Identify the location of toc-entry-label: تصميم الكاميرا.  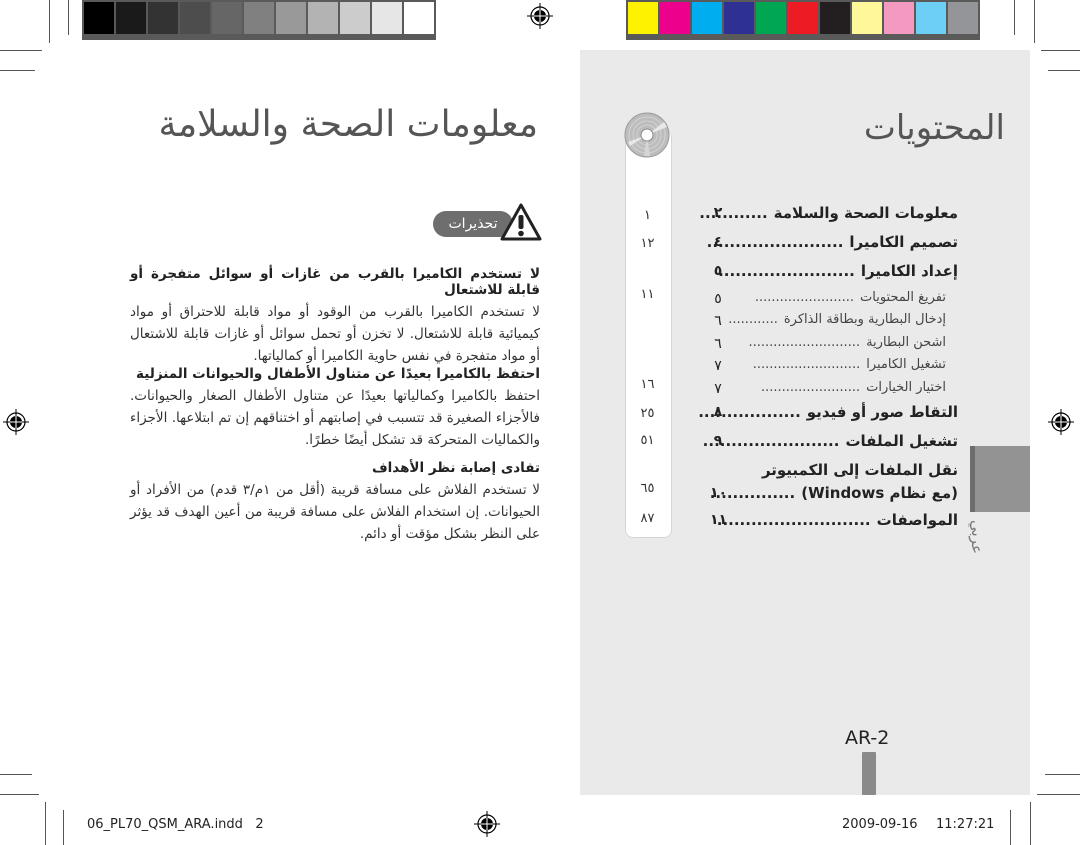
(903, 242).